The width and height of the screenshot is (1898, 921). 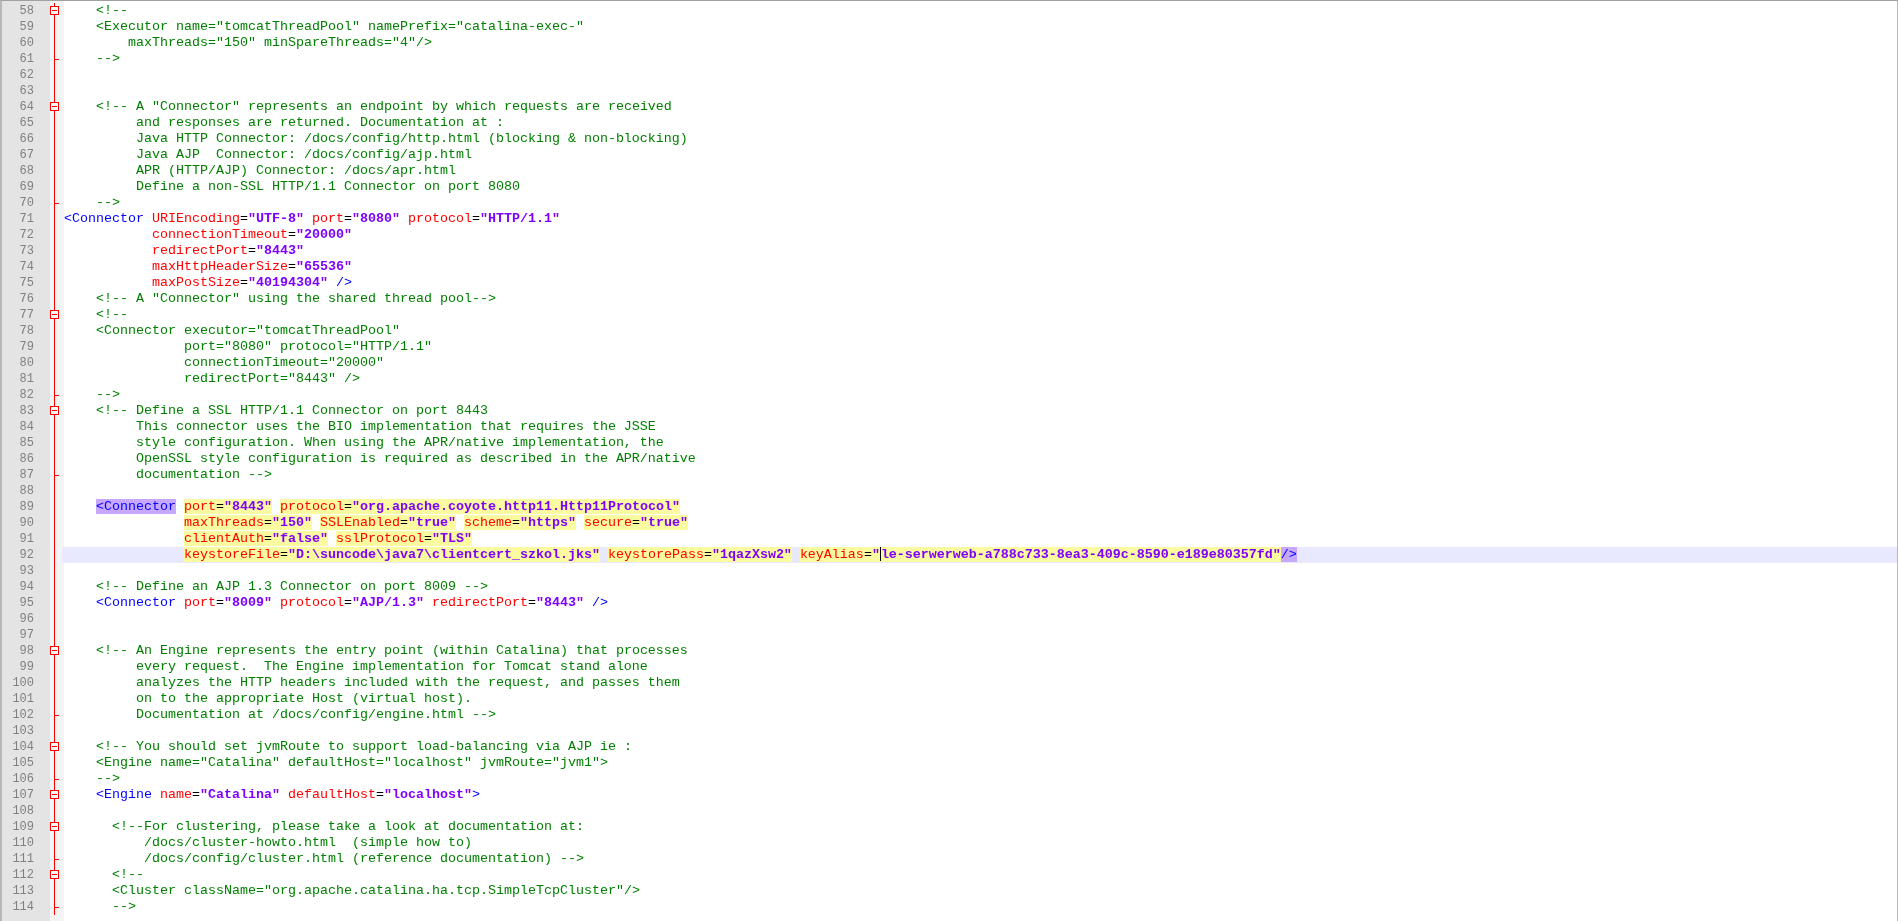 I want to click on line-number: 114, so click(x=23, y=907).